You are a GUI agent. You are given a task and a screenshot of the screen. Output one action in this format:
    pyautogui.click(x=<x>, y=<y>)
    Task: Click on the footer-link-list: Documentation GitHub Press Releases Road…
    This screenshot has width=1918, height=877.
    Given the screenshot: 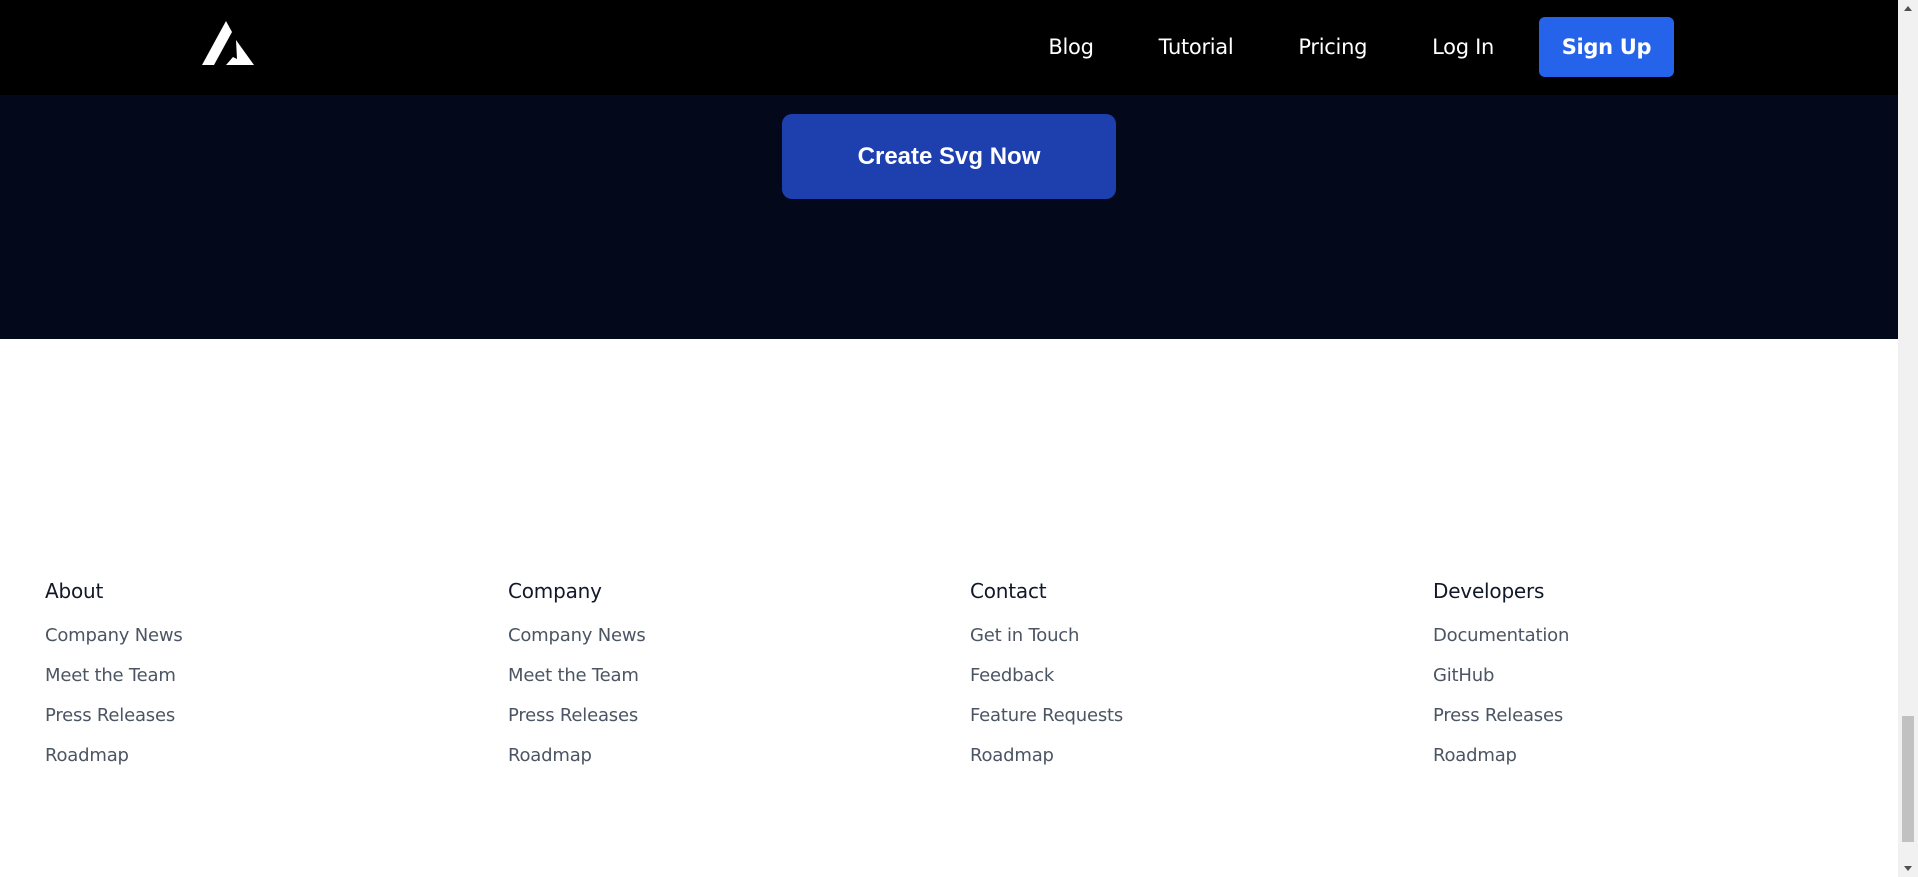 What is the action you would take?
    pyautogui.click(x=1643, y=705)
    